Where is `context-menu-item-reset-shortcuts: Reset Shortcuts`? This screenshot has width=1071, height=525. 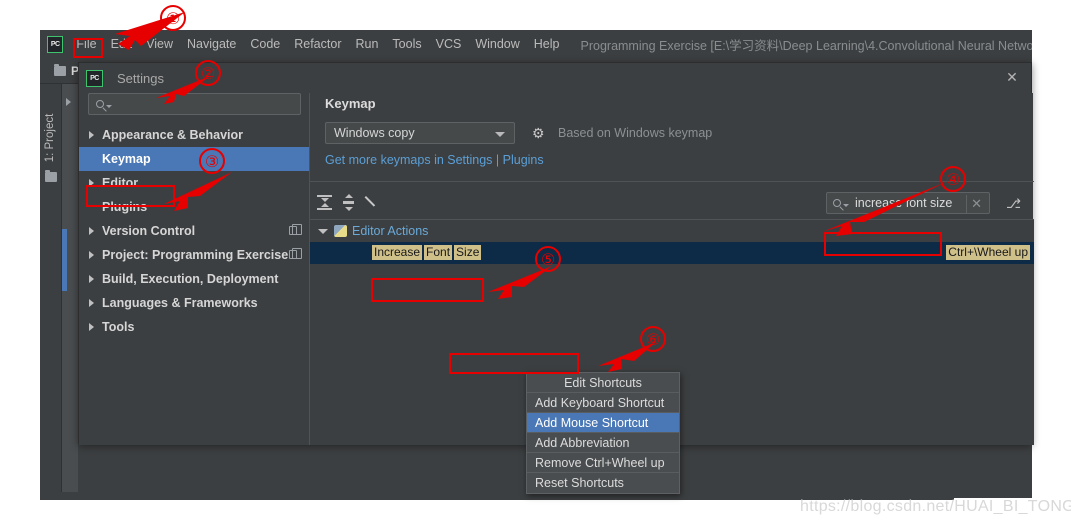 context-menu-item-reset-shortcuts: Reset Shortcuts is located at coordinates (603, 483).